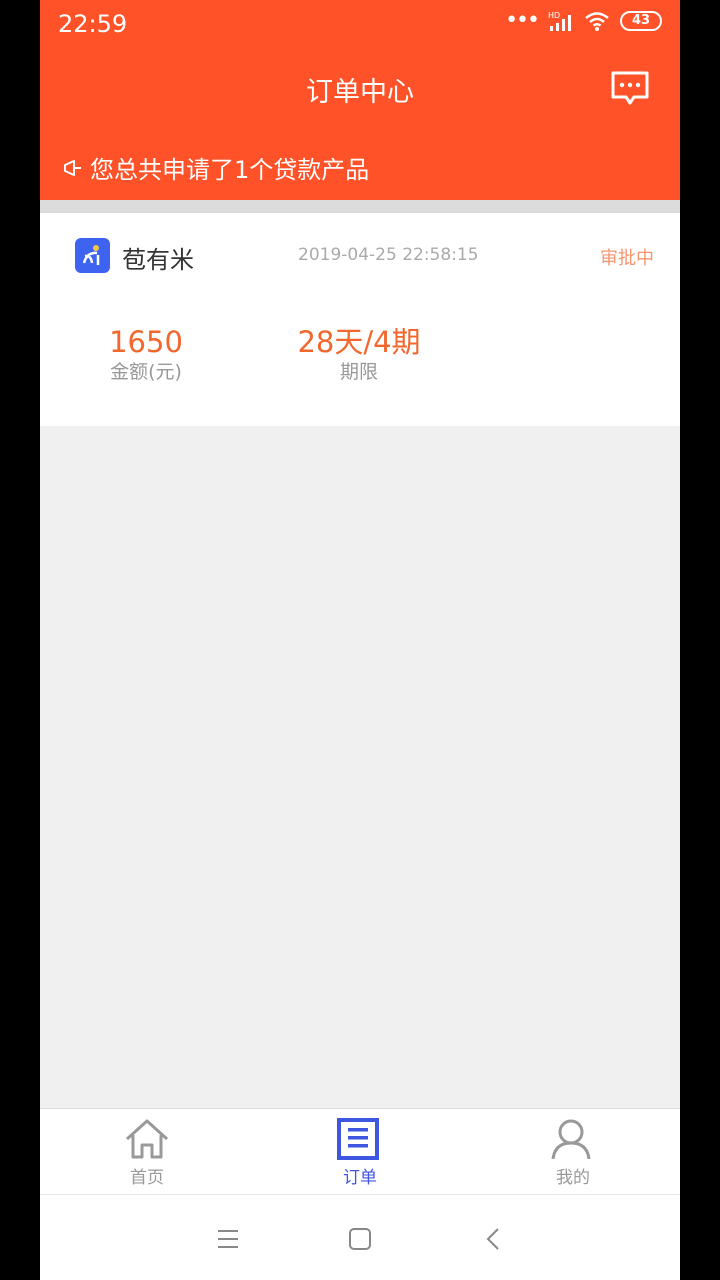 The height and width of the screenshot is (1280, 720). Describe the element at coordinates (147, 1139) in the screenshot. I see `home-icon` at that location.